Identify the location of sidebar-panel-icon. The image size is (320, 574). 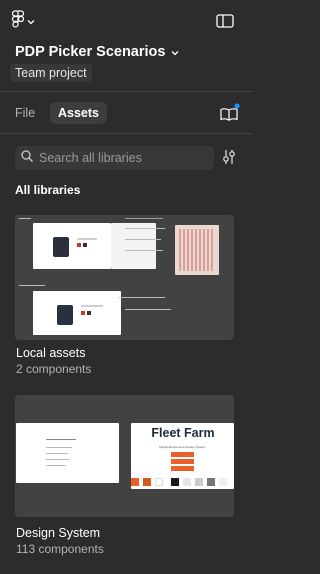
(225, 23).